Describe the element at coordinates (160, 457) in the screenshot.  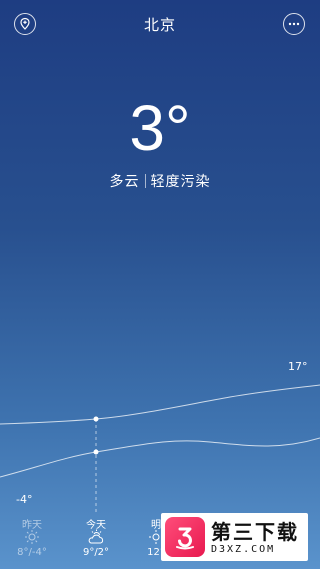
I see `low-temperature-curve` at that location.